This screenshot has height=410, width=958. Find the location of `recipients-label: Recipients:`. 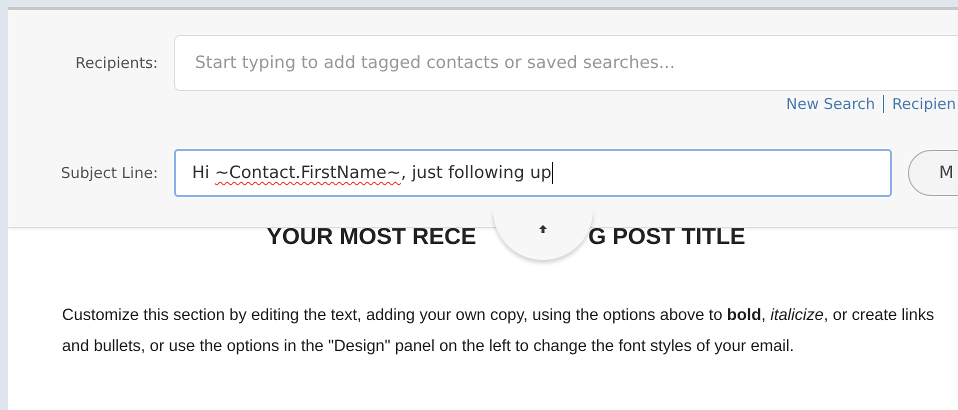

recipients-label: Recipients: is located at coordinates (116, 63).